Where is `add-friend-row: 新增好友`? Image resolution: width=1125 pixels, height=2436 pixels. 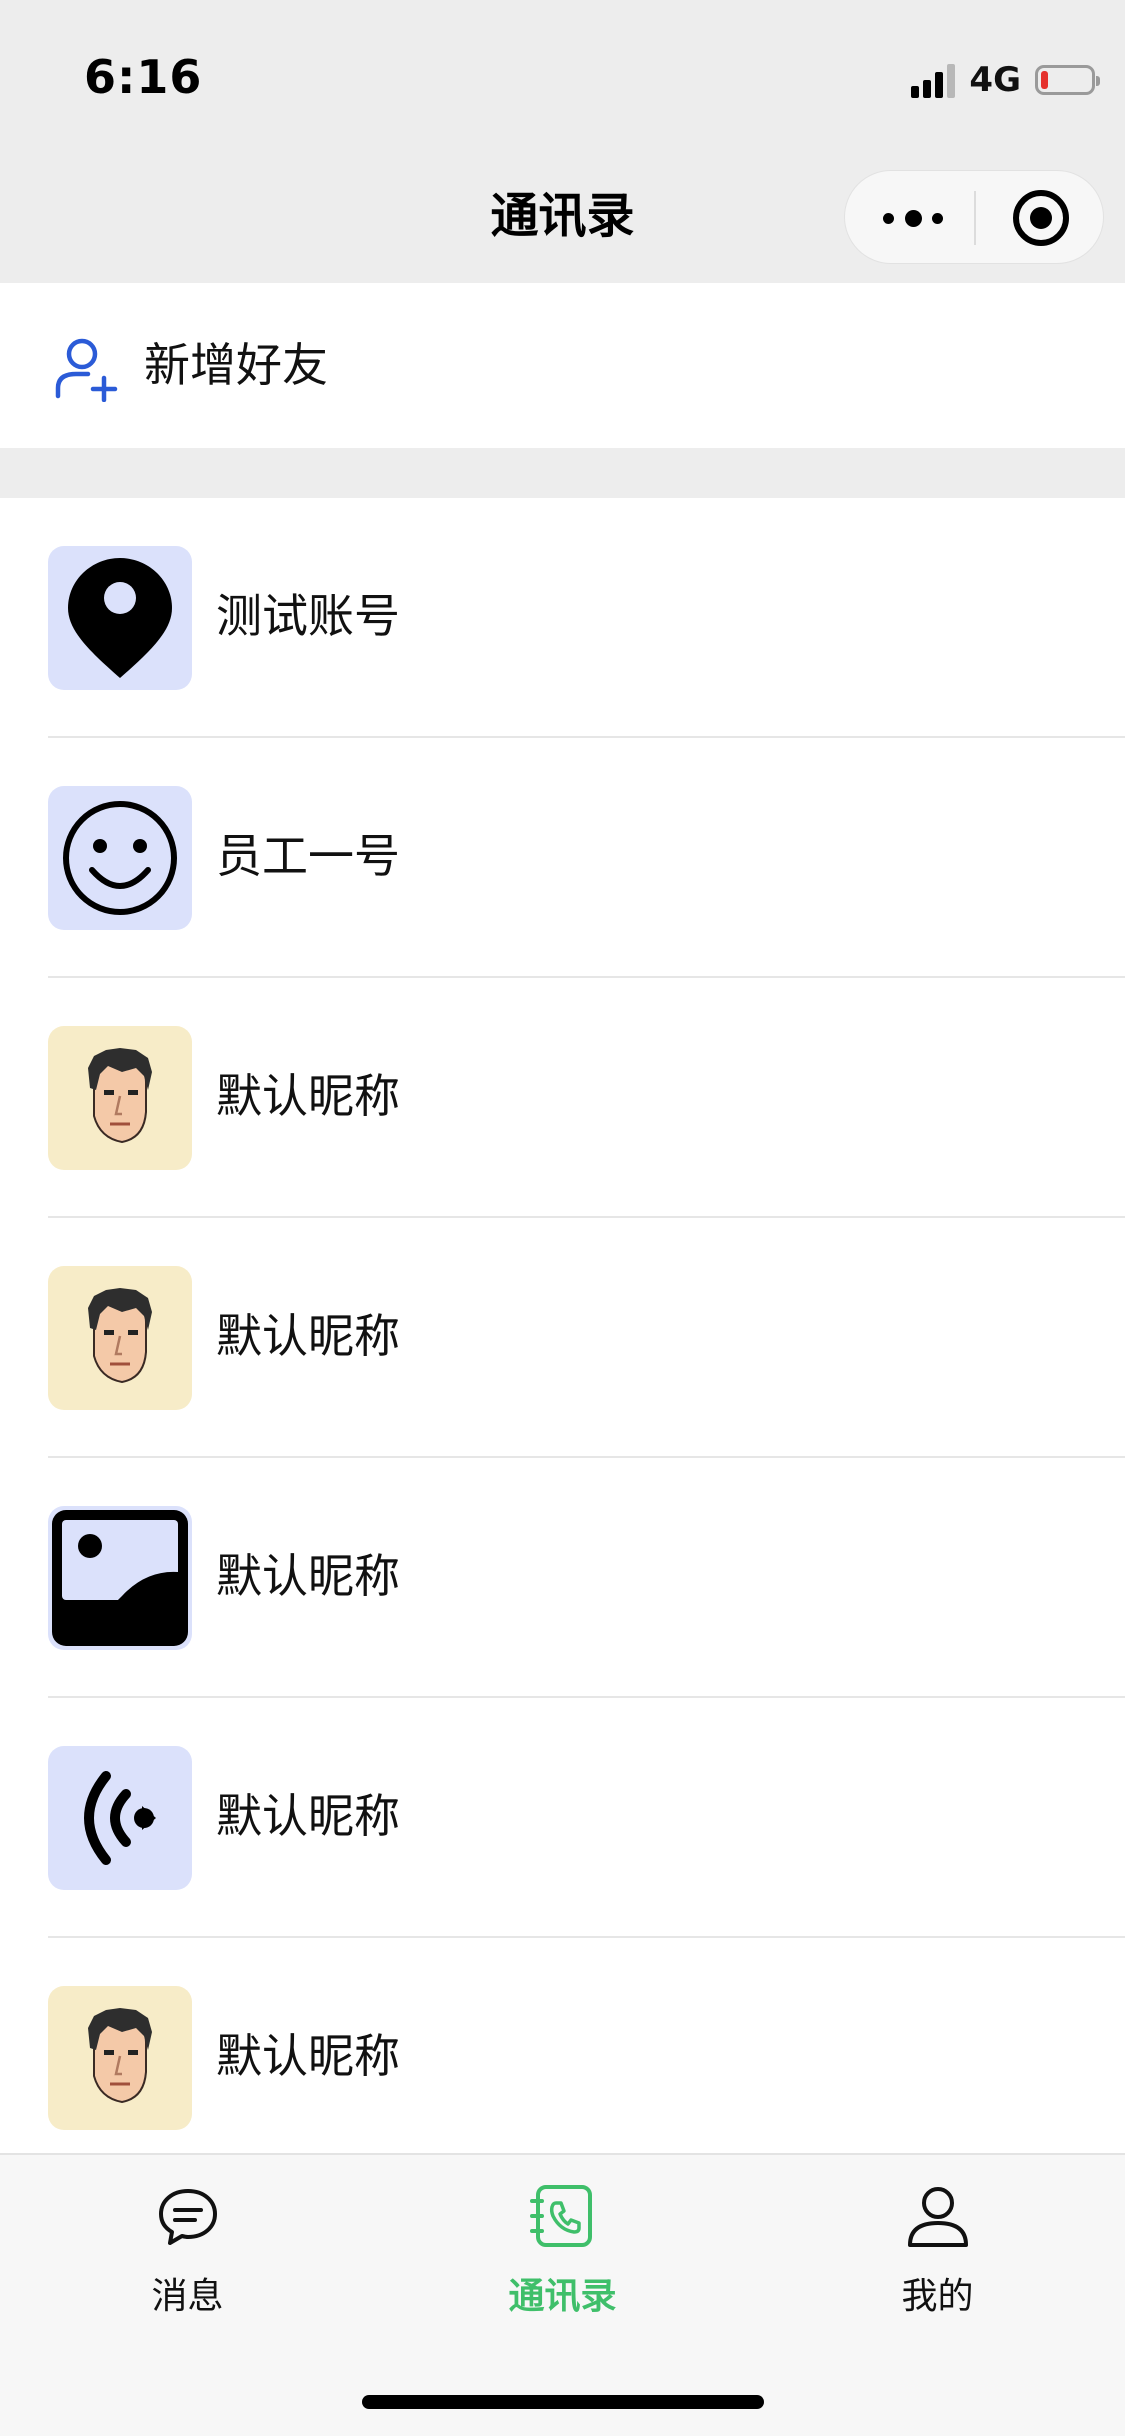 add-friend-row: 新增好友 is located at coordinates (562, 365).